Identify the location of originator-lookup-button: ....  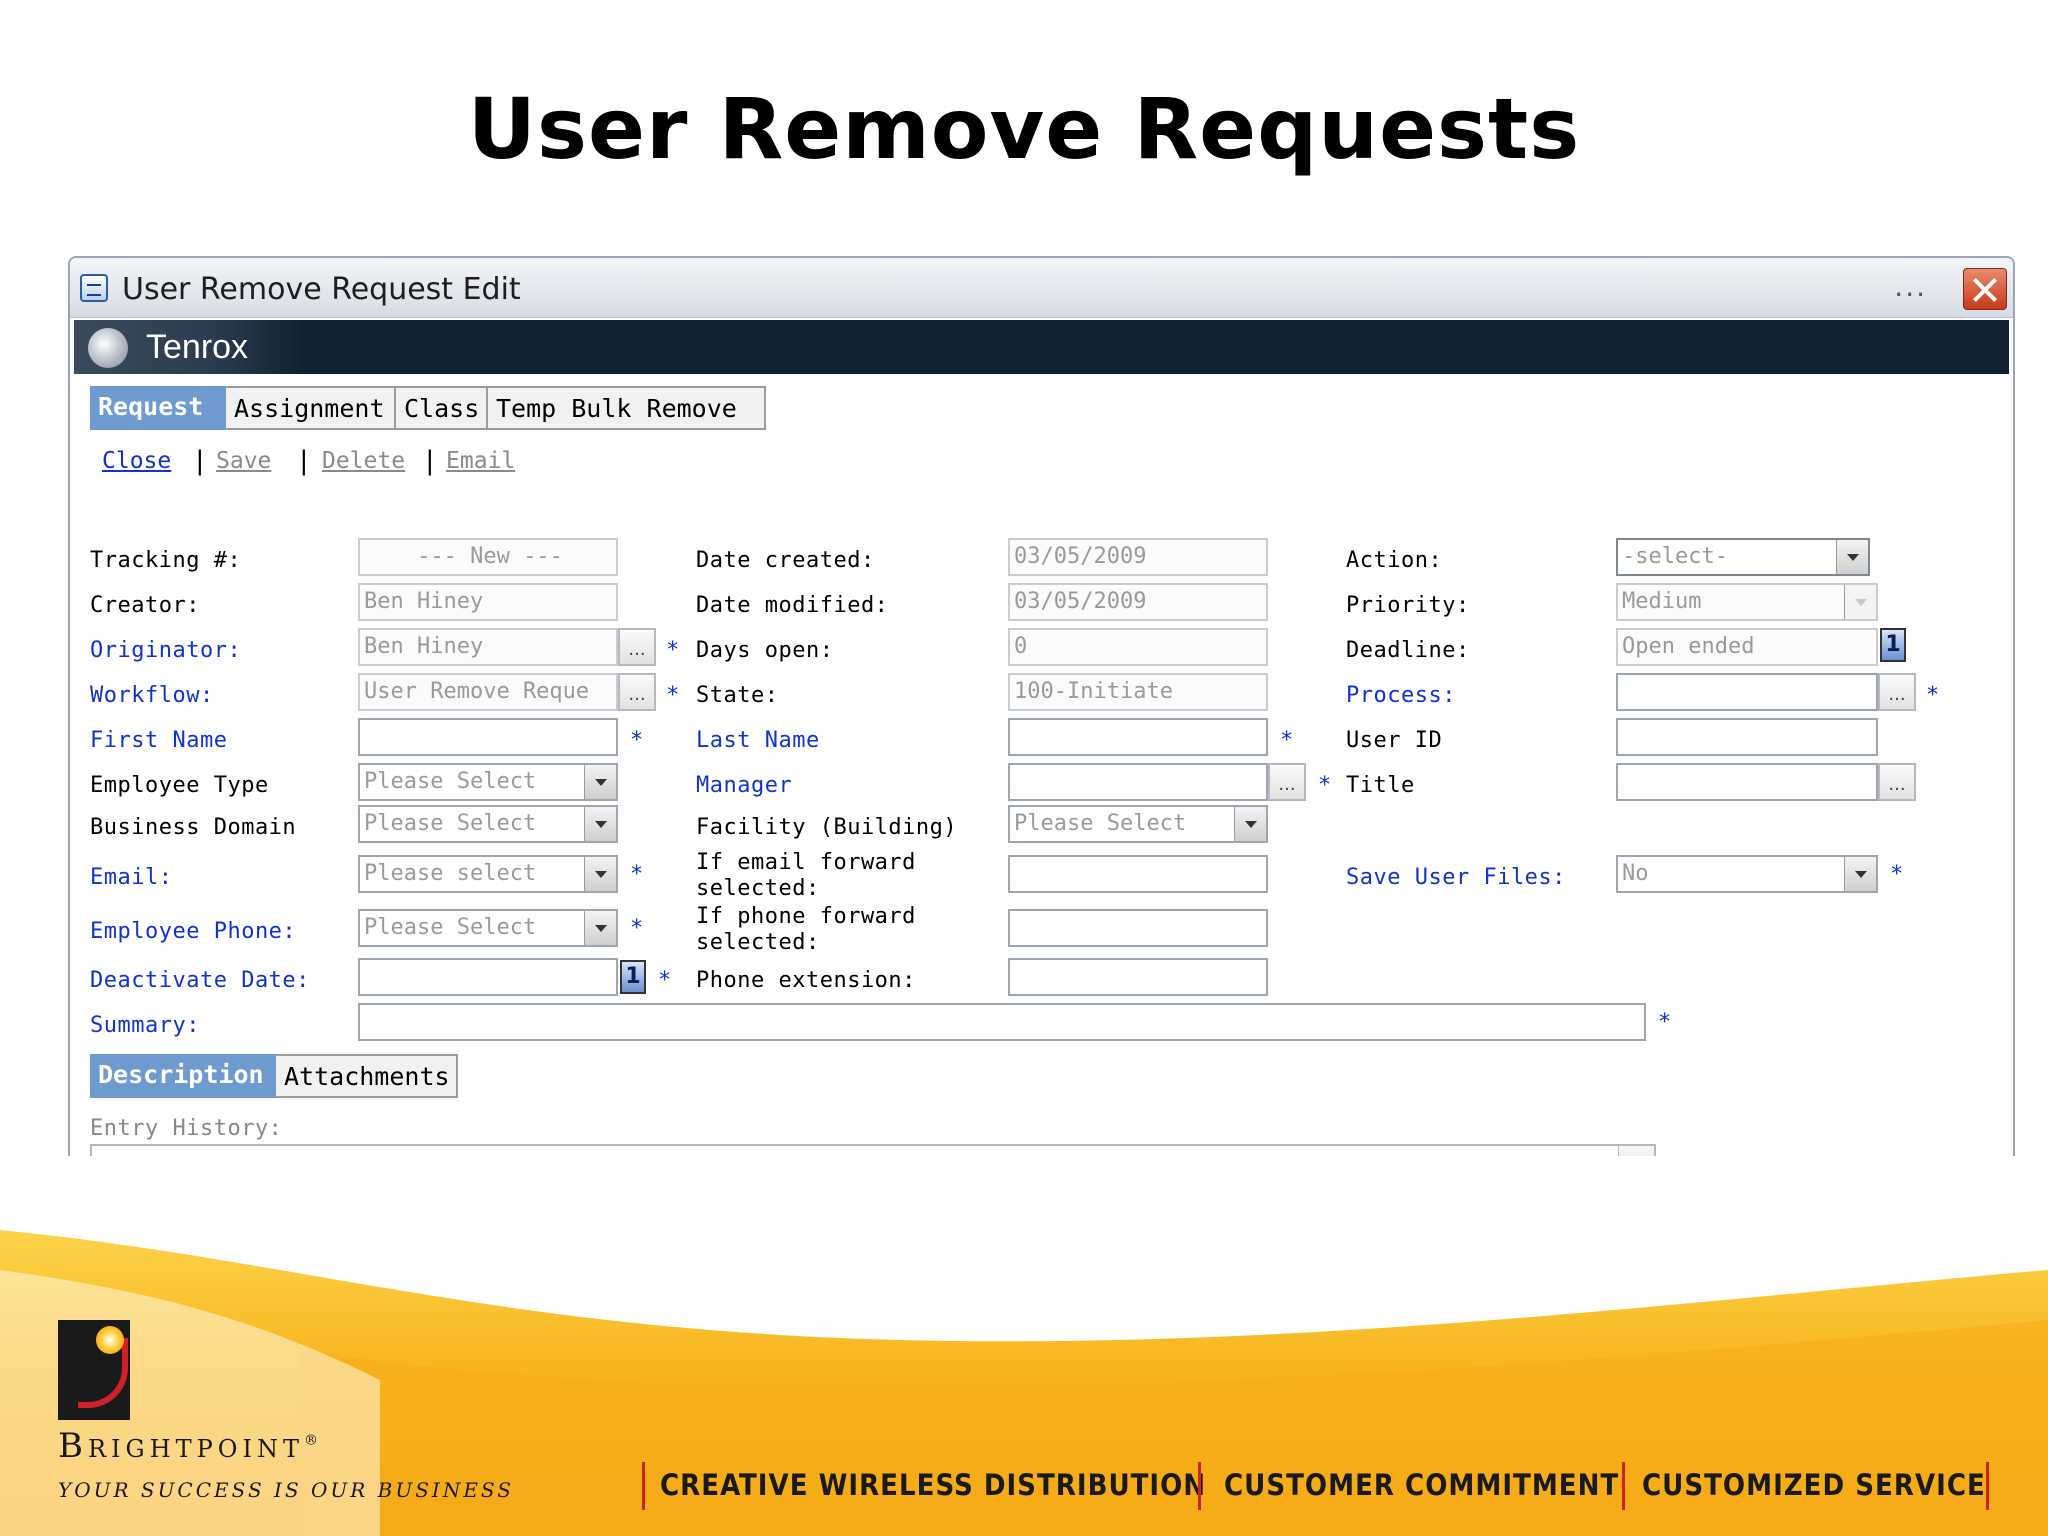
(637, 647).